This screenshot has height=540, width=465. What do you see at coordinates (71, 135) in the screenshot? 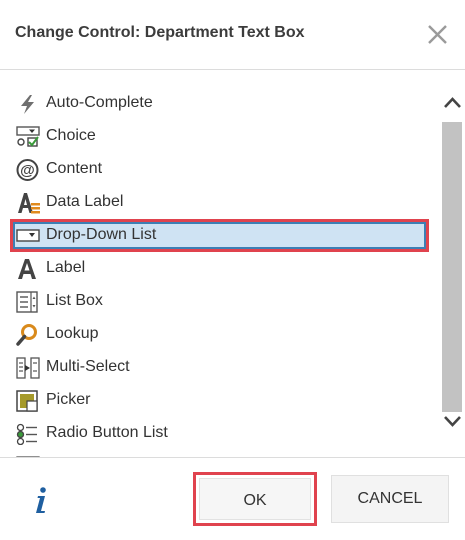
I see `item-label: Choice` at bounding box center [71, 135].